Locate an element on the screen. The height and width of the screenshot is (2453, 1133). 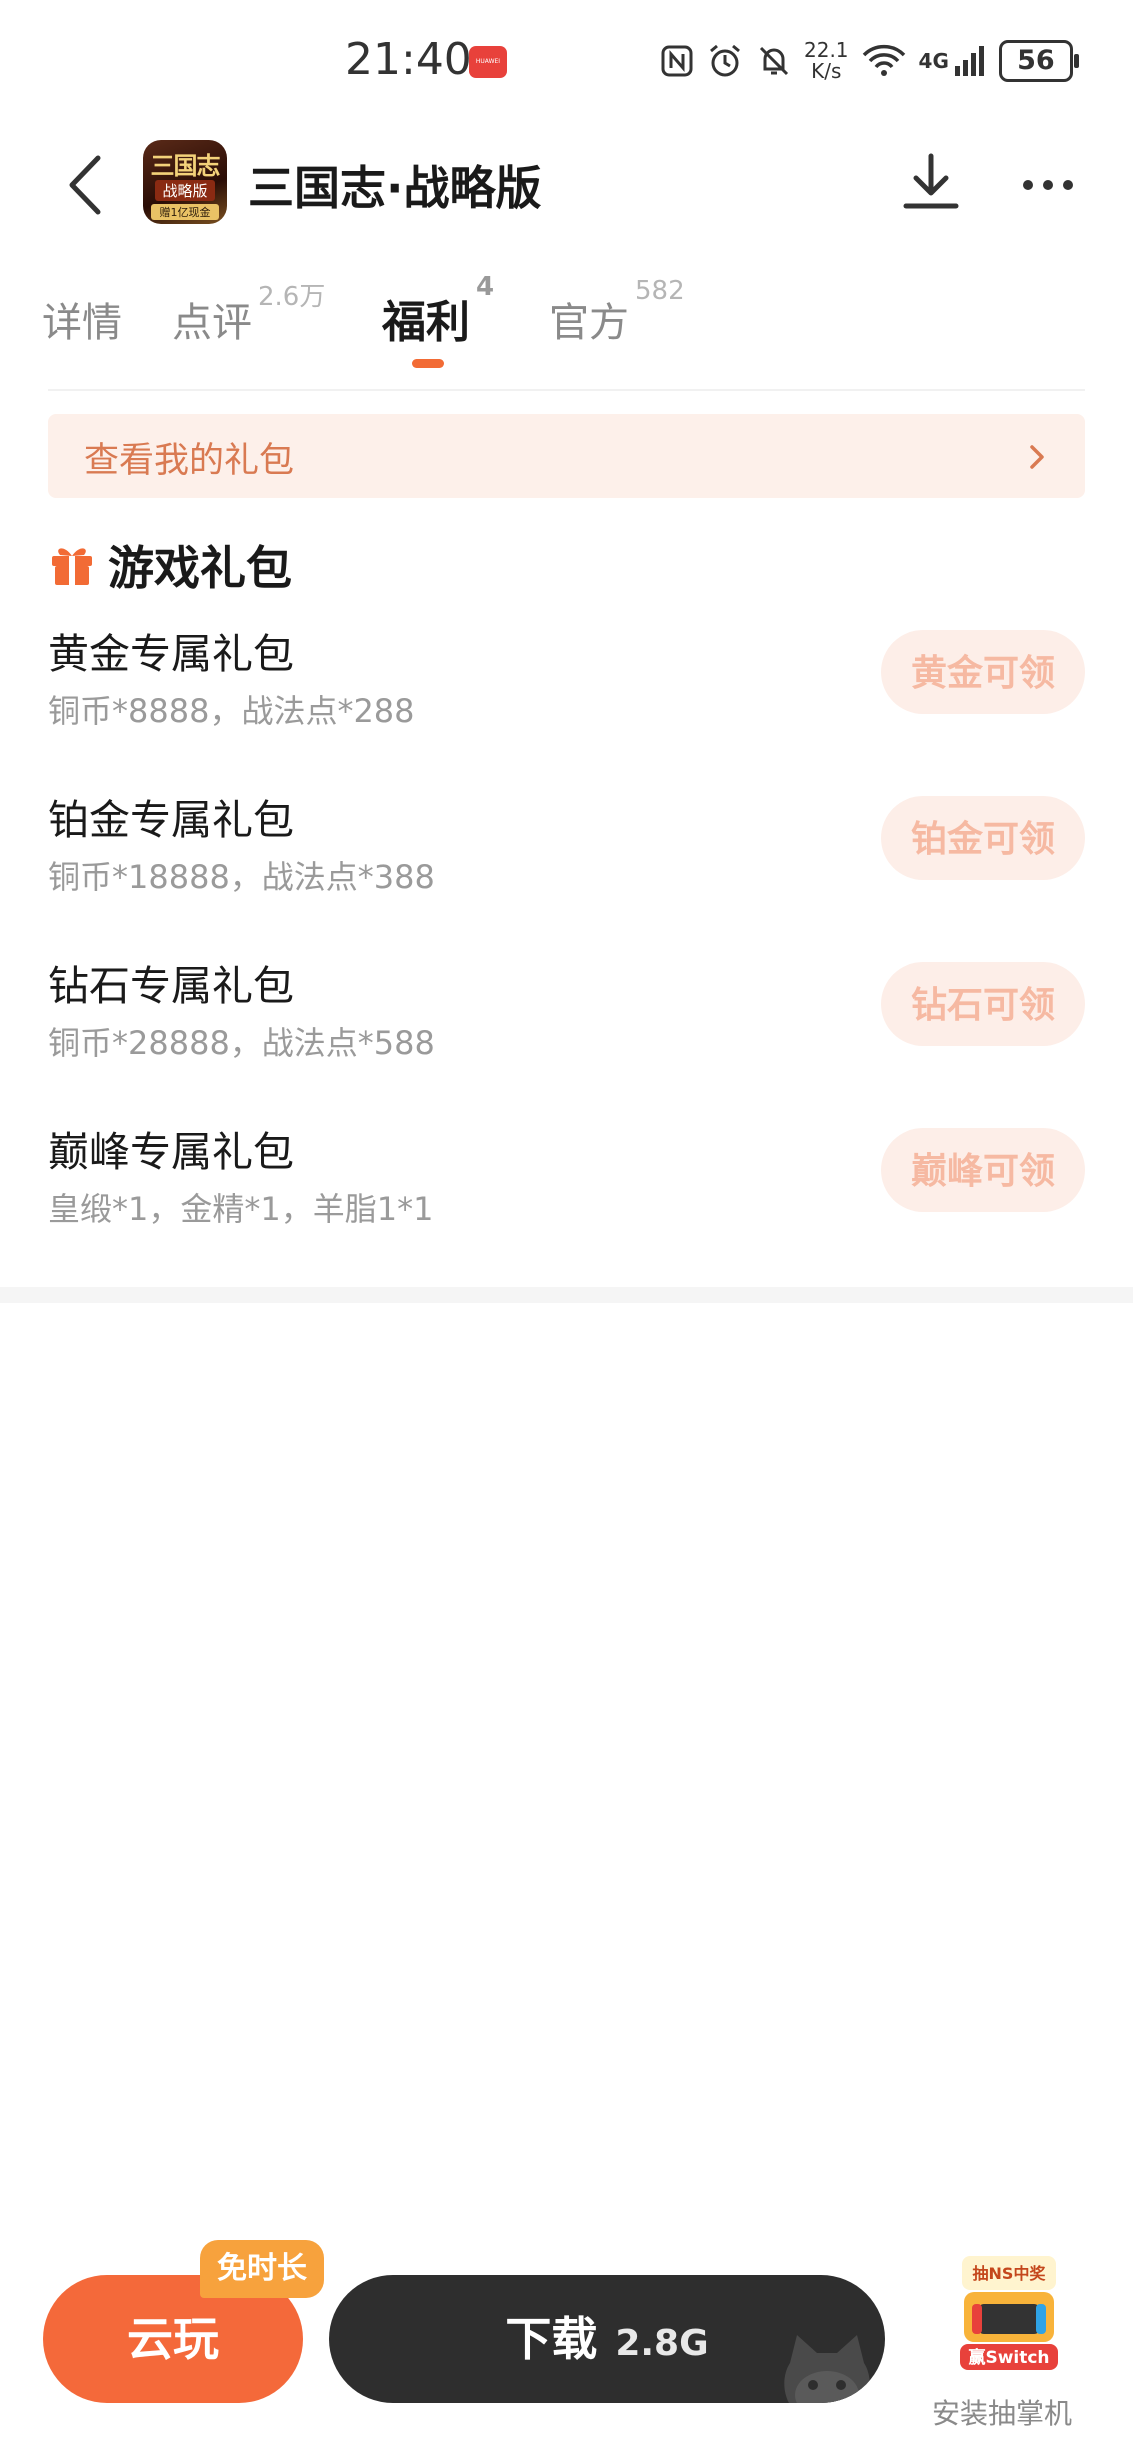
app-header: 三国志 战略版 赠1亿现金 三国志·战略版 is located at coordinates (566, 185).